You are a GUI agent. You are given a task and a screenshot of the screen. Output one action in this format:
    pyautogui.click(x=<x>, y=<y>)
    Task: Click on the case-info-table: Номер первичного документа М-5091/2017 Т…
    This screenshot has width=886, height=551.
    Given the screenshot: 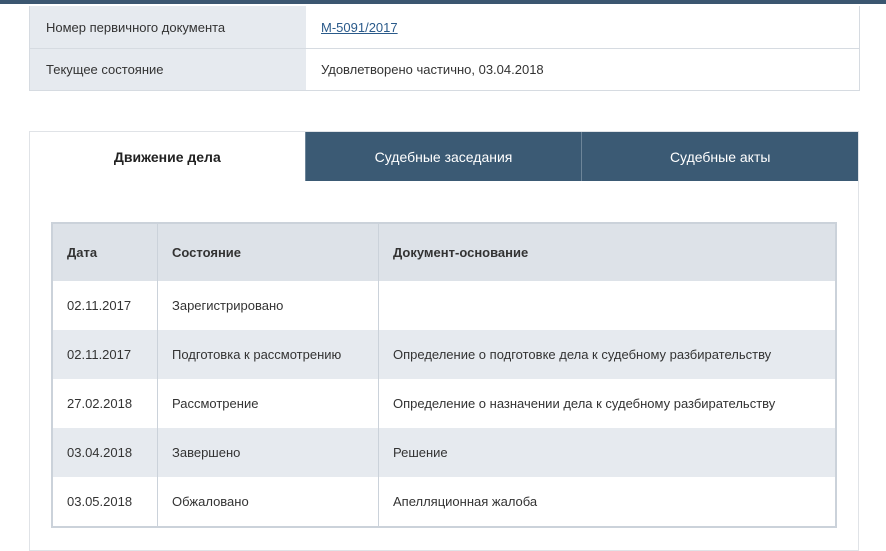 What is the action you would take?
    pyautogui.click(x=444, y=48)
    